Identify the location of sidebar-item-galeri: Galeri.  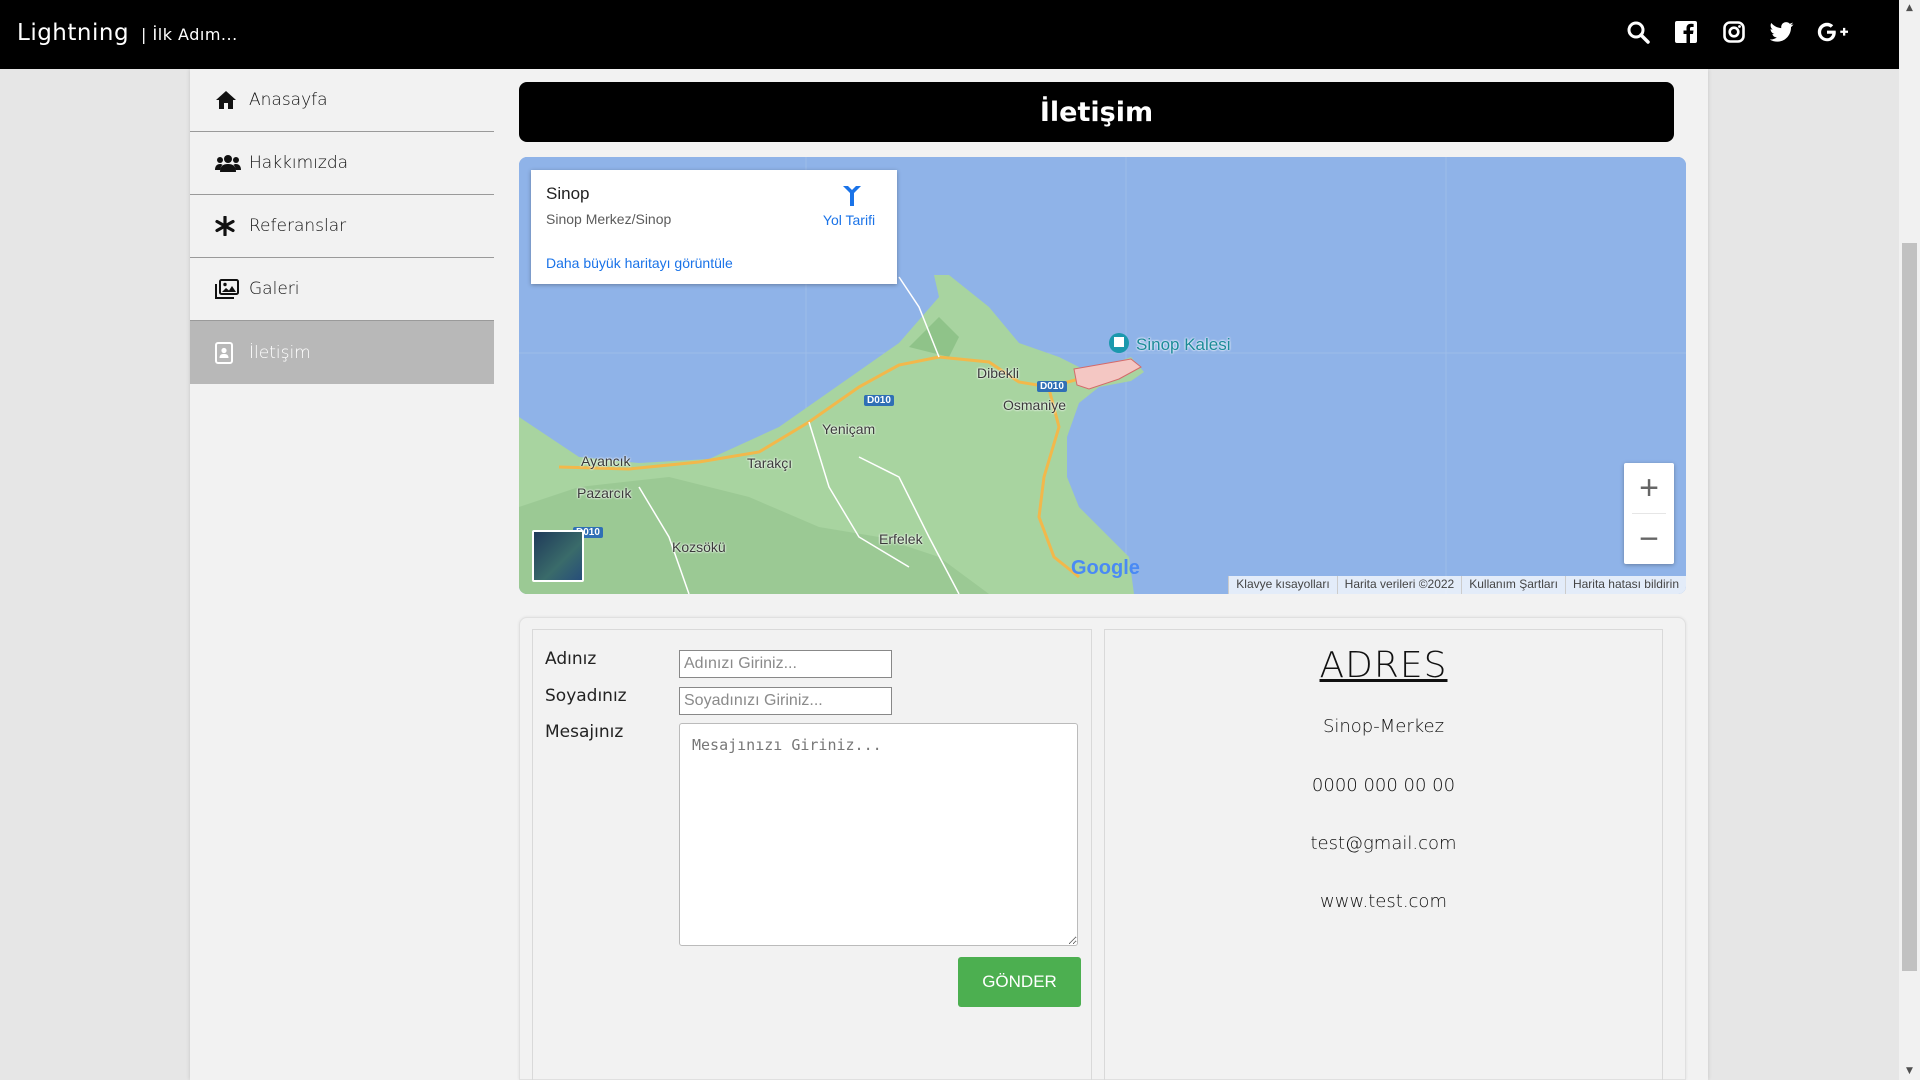
(342, 289).